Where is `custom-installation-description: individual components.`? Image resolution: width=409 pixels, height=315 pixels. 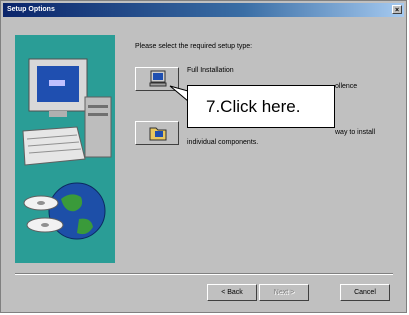
custom-installation-description: individual components. is located at coordinates (223, 142).